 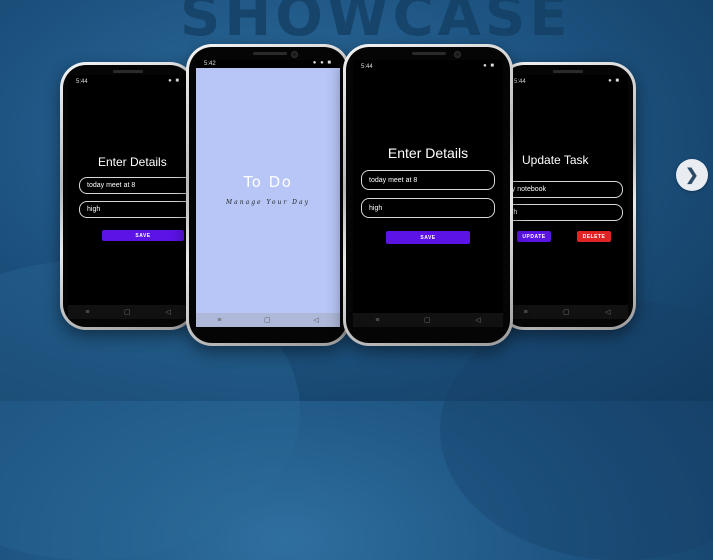 What do you see at coordinates (268, 182) in the screenshot?
I see `app-title: To Do` at bounding box center [268, 182].